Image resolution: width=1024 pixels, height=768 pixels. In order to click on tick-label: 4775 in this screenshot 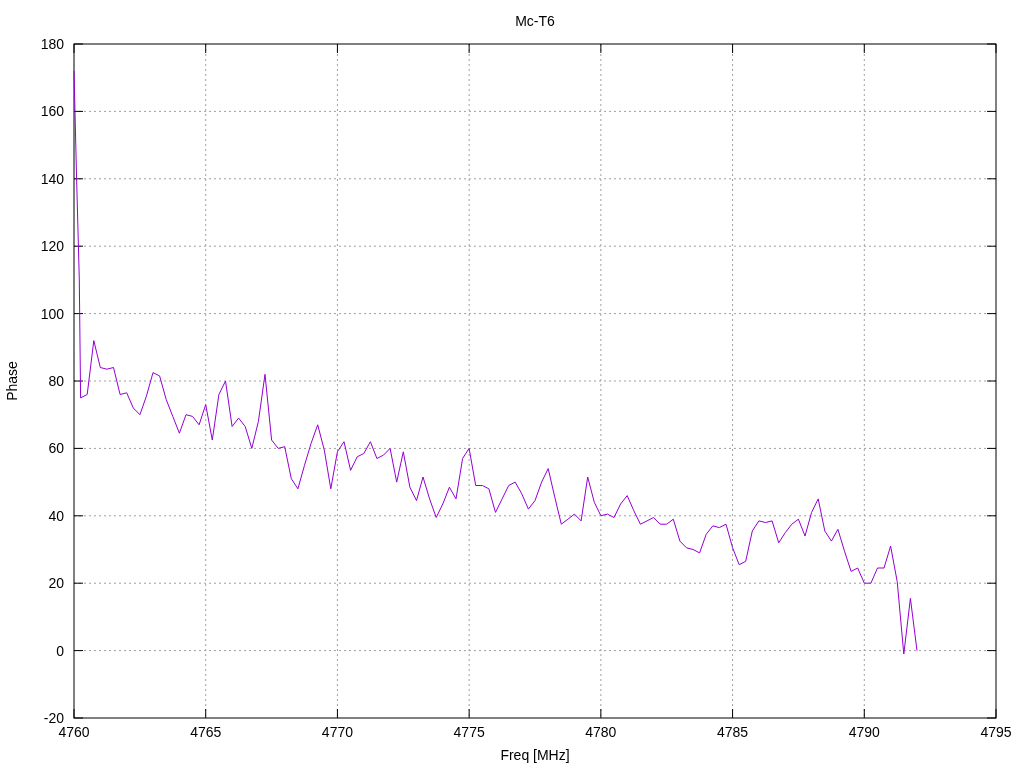, I will do `click(469, 732)`.